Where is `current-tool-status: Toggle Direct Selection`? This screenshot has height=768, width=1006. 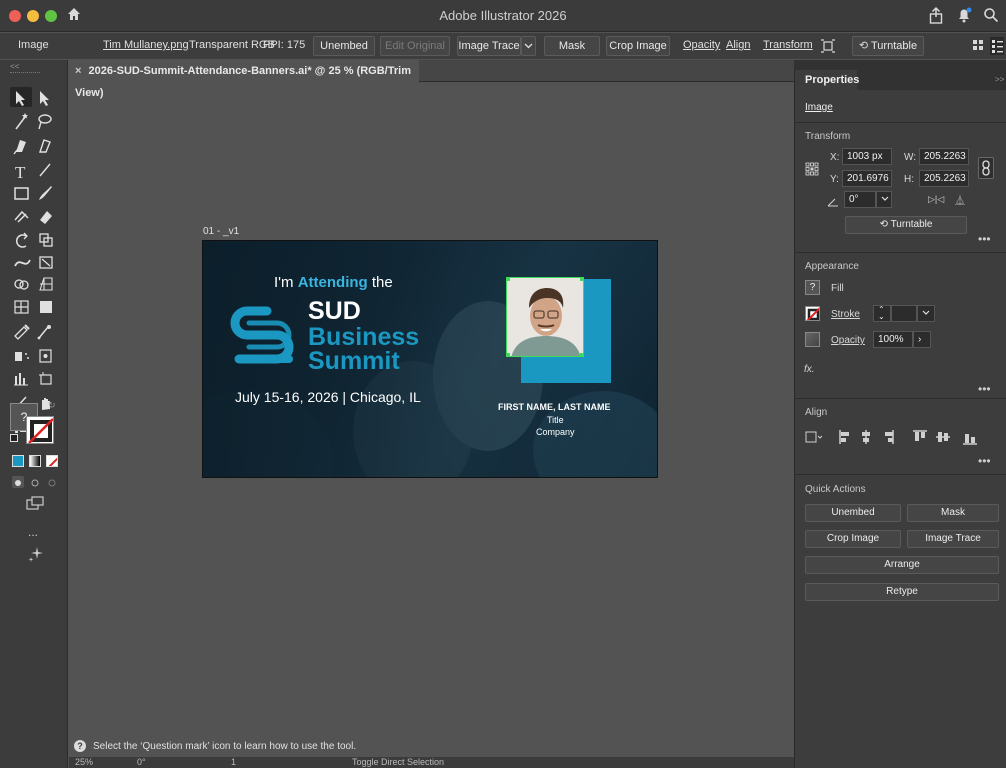 current-tool-status: Toggle Direct Selection is located at coordinates (398, 762).